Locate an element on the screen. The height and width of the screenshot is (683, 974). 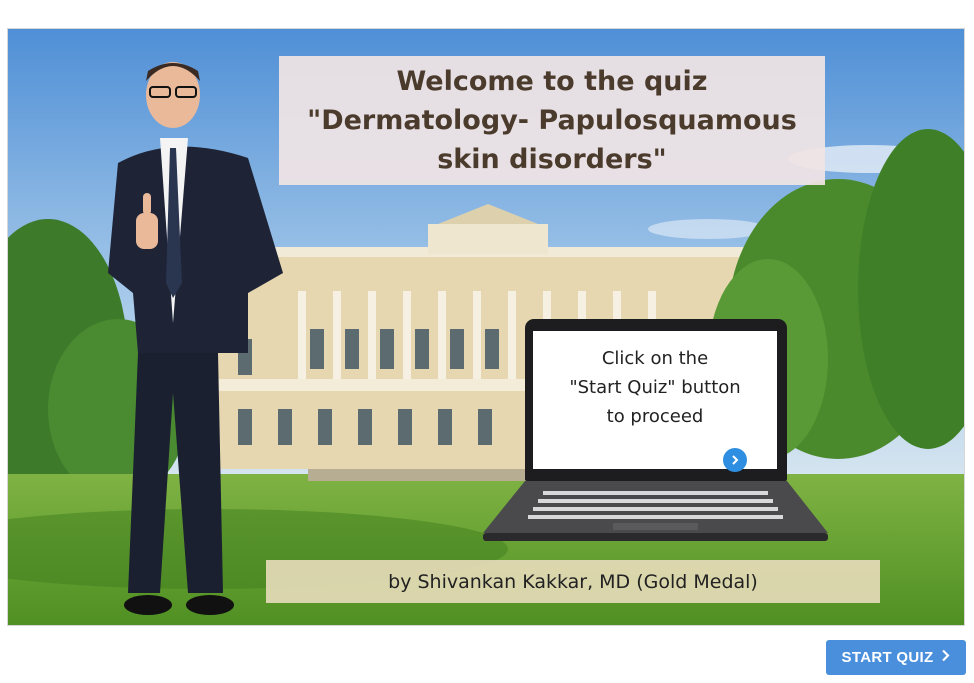
welcome-title-line-2: "Dermatology- Papulosquamous is located at coordinates (552, 120).